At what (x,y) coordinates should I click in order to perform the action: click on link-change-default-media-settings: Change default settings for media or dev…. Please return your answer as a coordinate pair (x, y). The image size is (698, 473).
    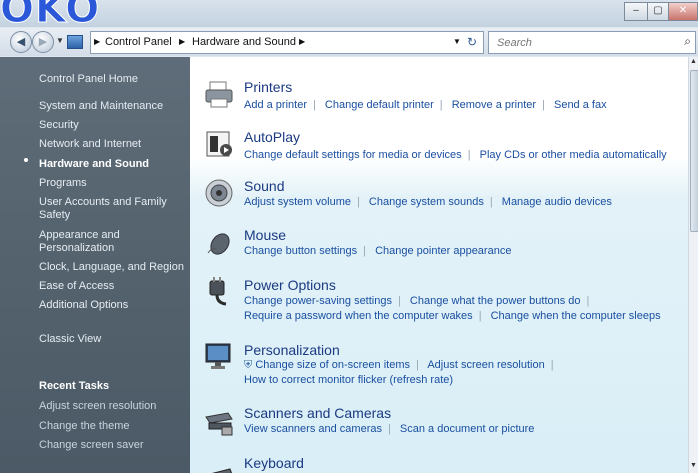
    Looking at the image, I should click on (353, 155).